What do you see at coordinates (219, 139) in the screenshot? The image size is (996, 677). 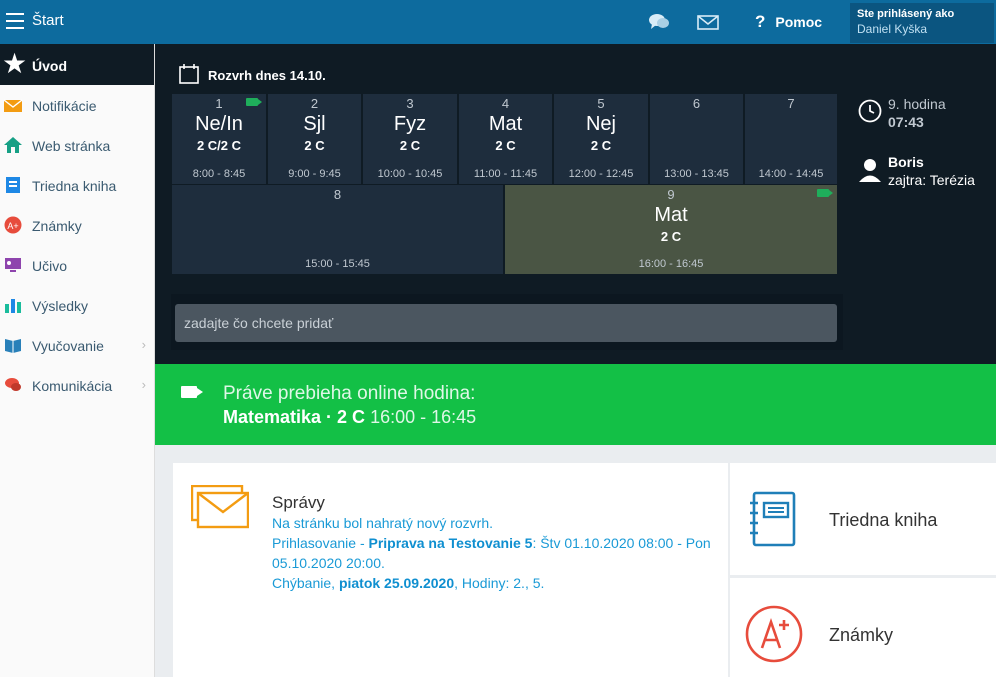 I see `lesson-cell-1: 1 Ne/In 2 C/2 C 8:00 - 8:45` at bounding box center [219, 139].